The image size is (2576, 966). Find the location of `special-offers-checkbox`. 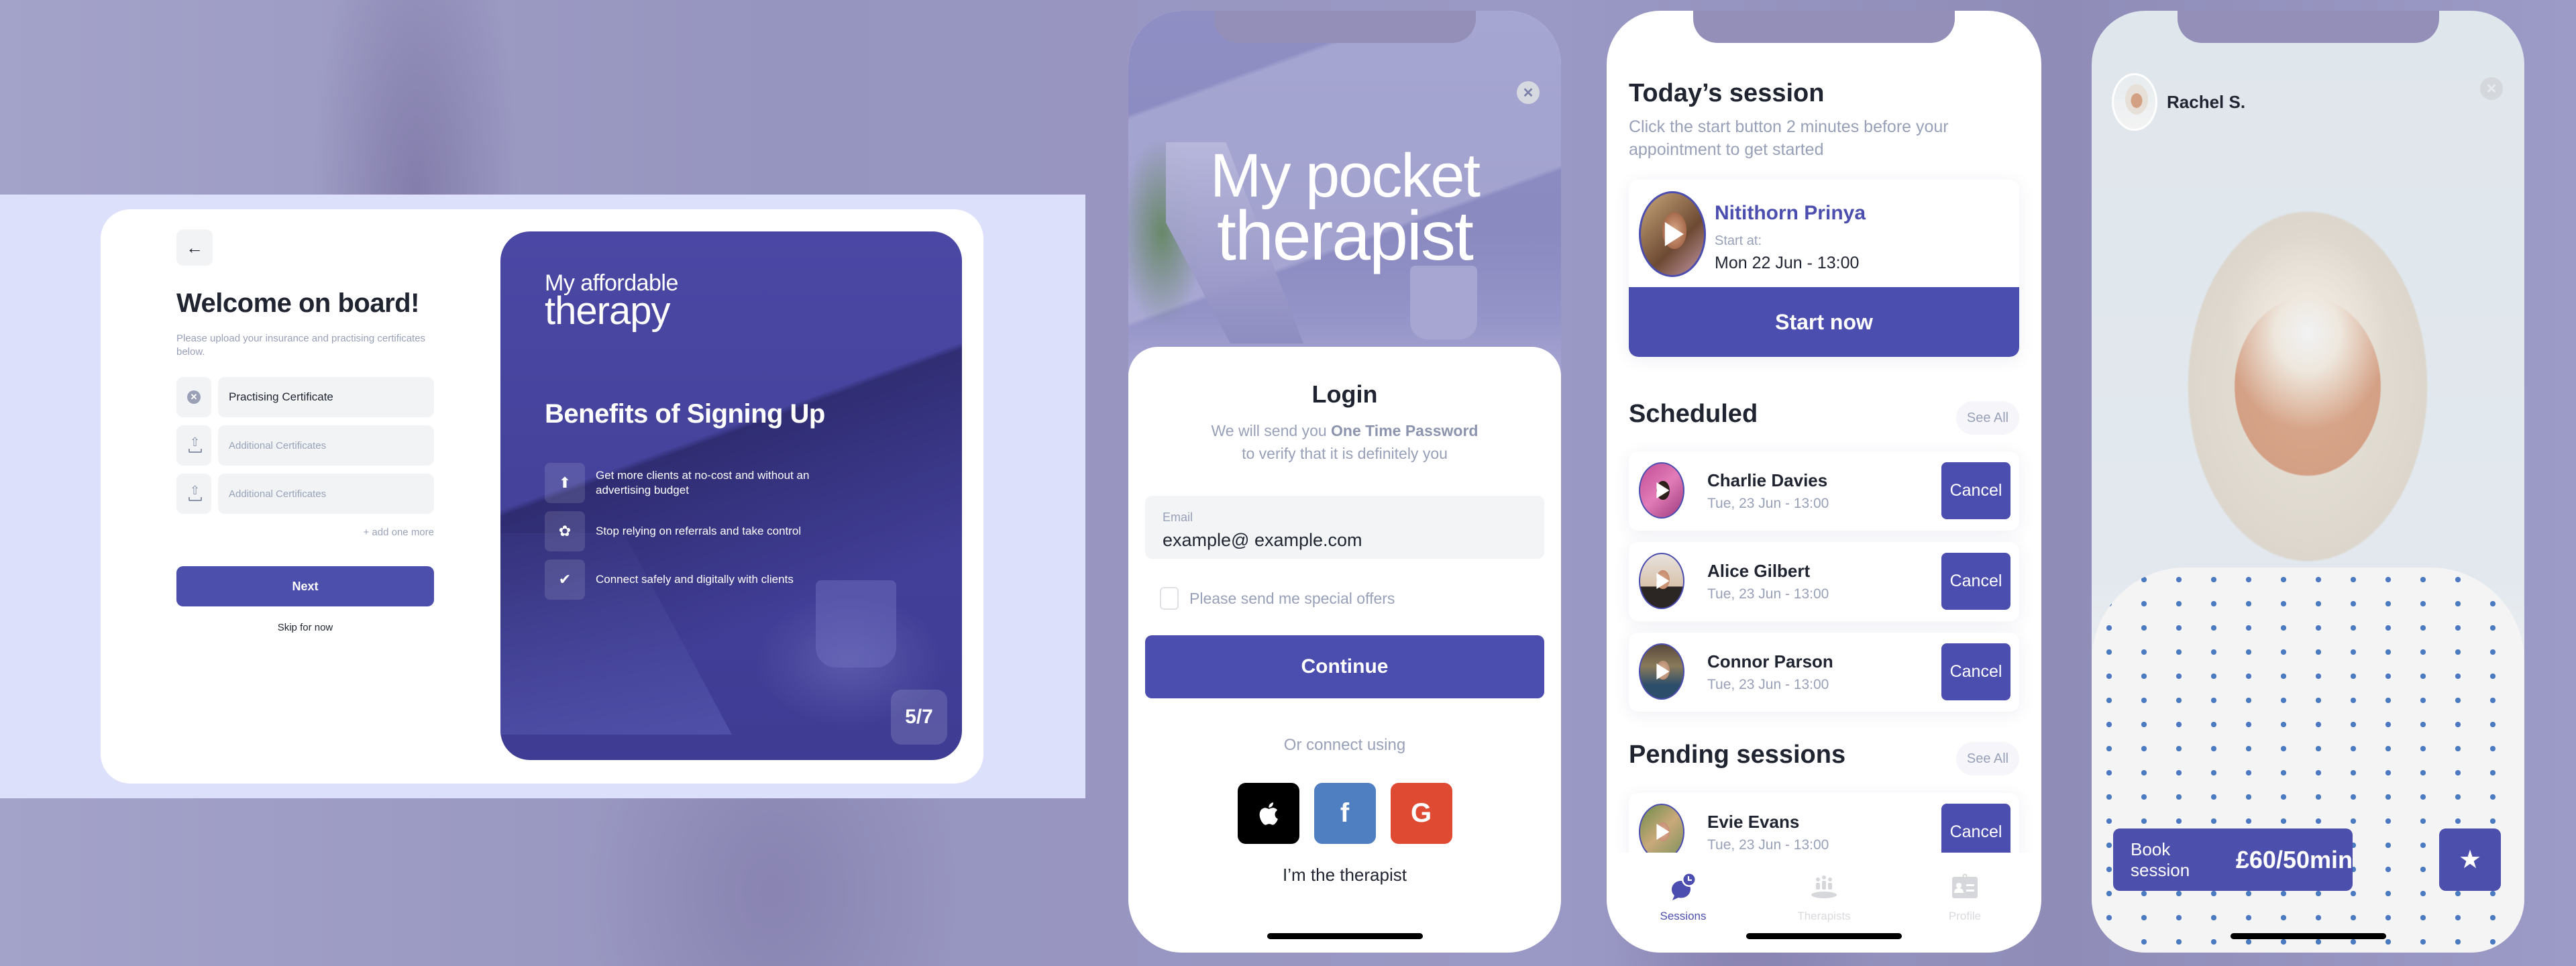

special-offers-checkbox is located at coordinates (1169, 598).